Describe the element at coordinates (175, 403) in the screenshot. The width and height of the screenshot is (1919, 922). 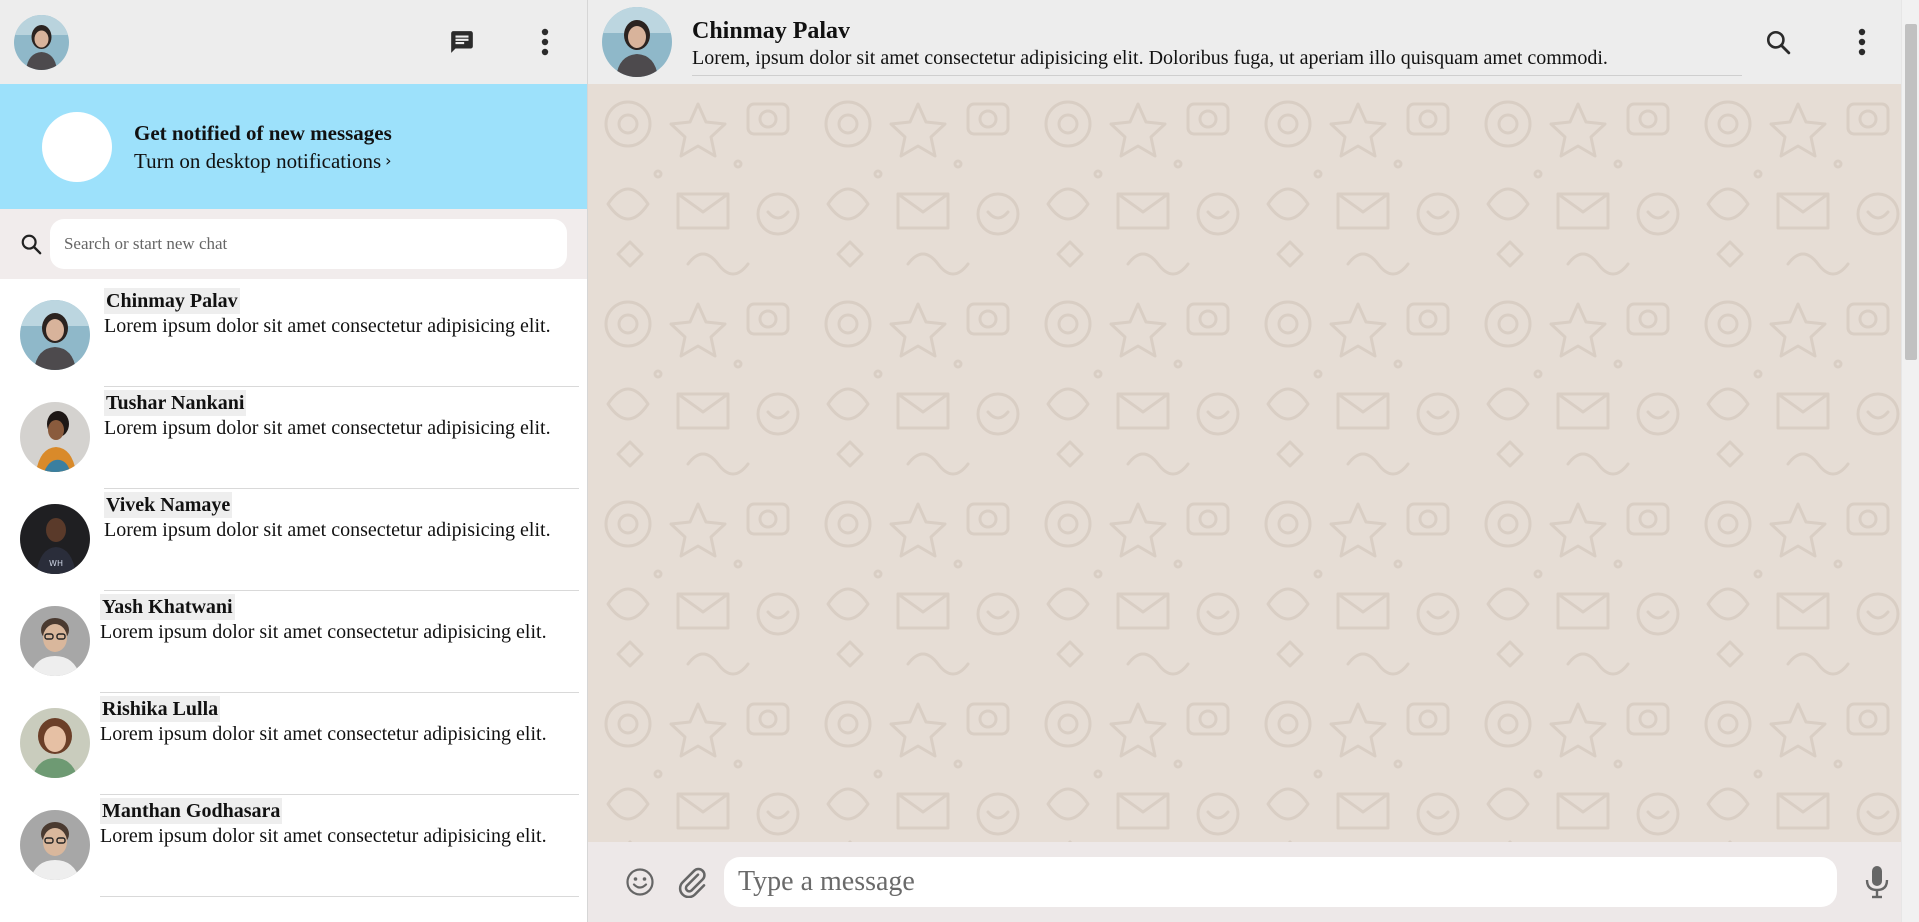
I see `chat-name: Tushar Nankani` at that location.